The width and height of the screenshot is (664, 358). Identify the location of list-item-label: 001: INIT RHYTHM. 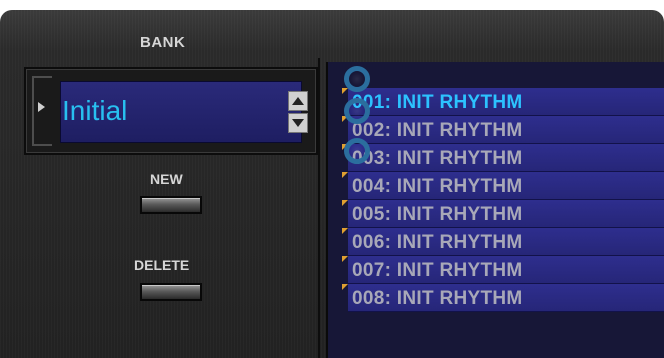
(437, 102).